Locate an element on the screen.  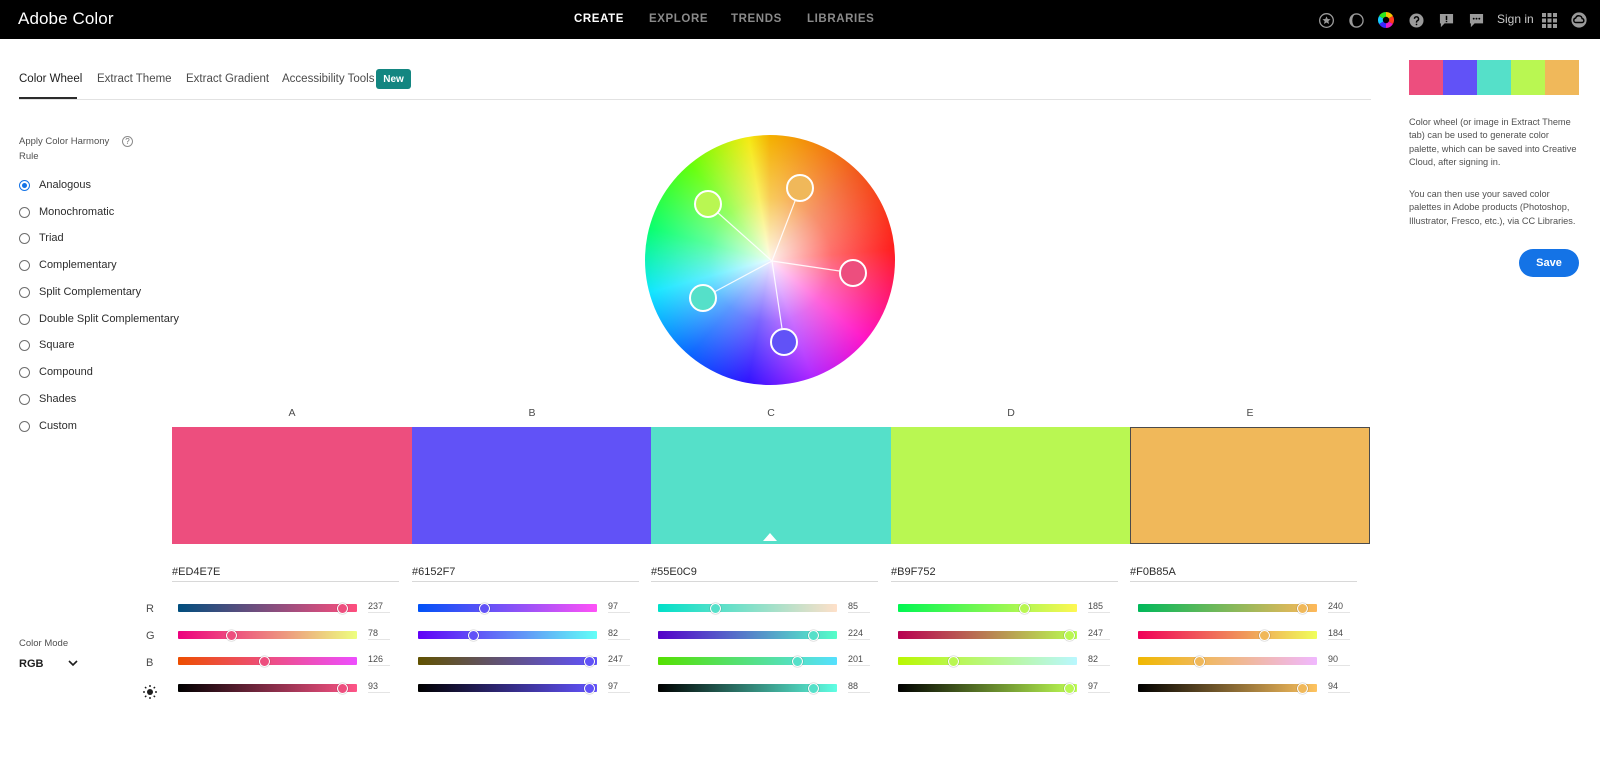
handle-d is located at coordinates (708, 204).